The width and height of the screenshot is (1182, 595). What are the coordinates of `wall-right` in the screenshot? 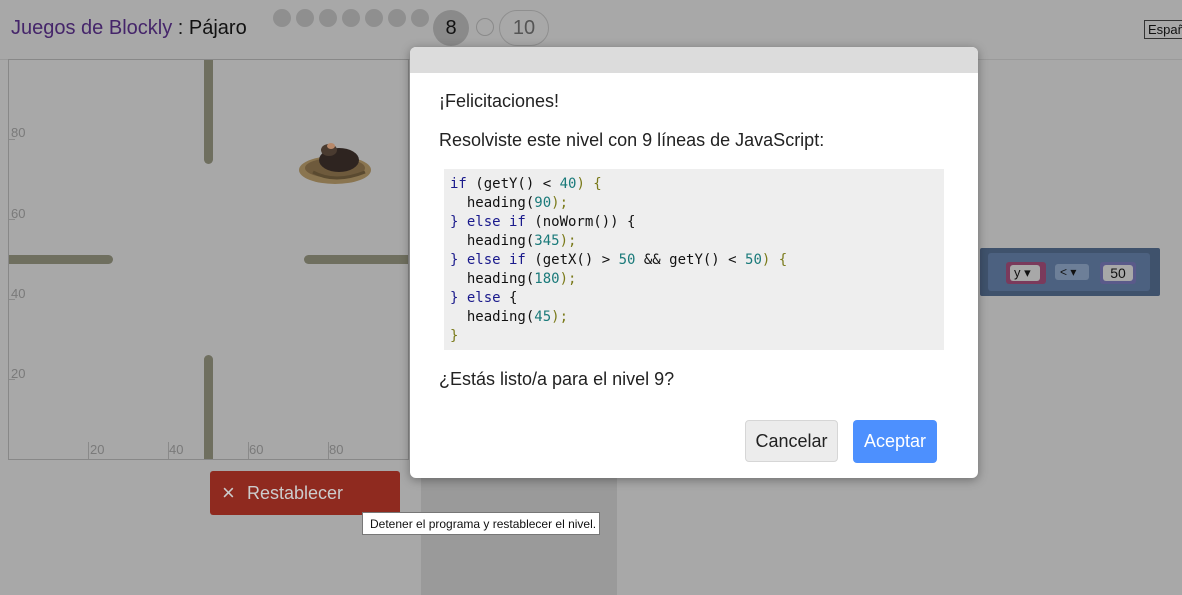 It's located at (356, 259).